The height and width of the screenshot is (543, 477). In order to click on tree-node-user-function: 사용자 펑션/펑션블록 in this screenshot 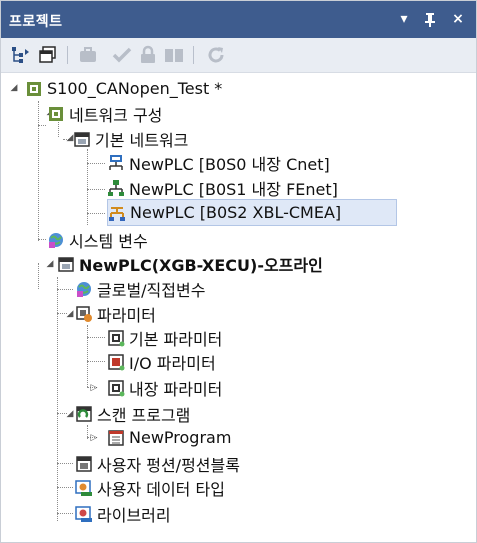, I will do `click(157, 463)`.